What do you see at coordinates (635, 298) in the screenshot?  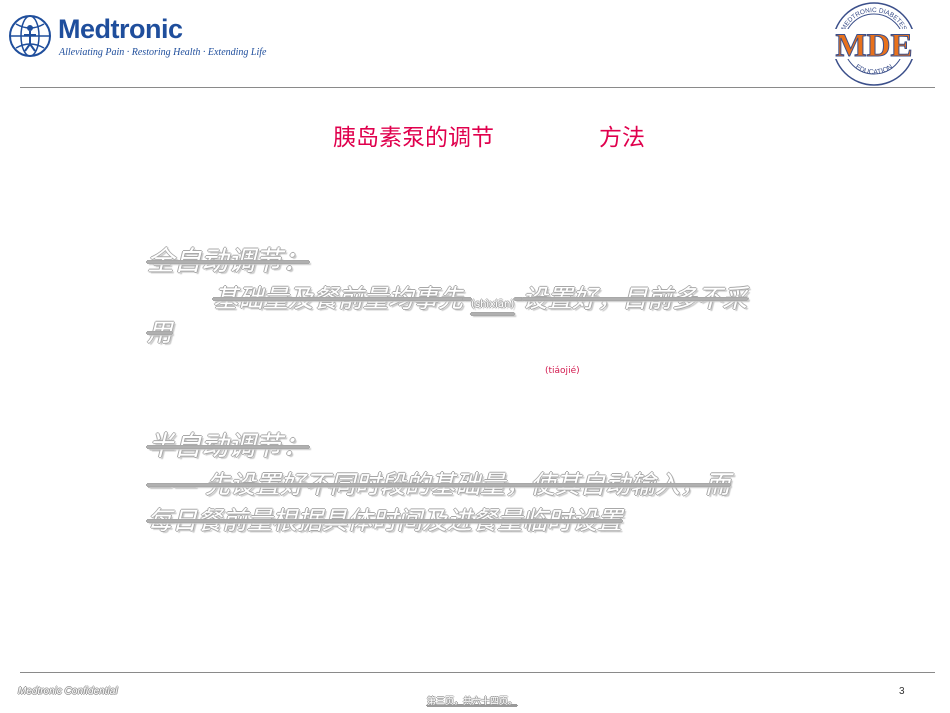 I see `full-auto-line1-post: 设置好，目前多不采` at bounding box center [635, 298].